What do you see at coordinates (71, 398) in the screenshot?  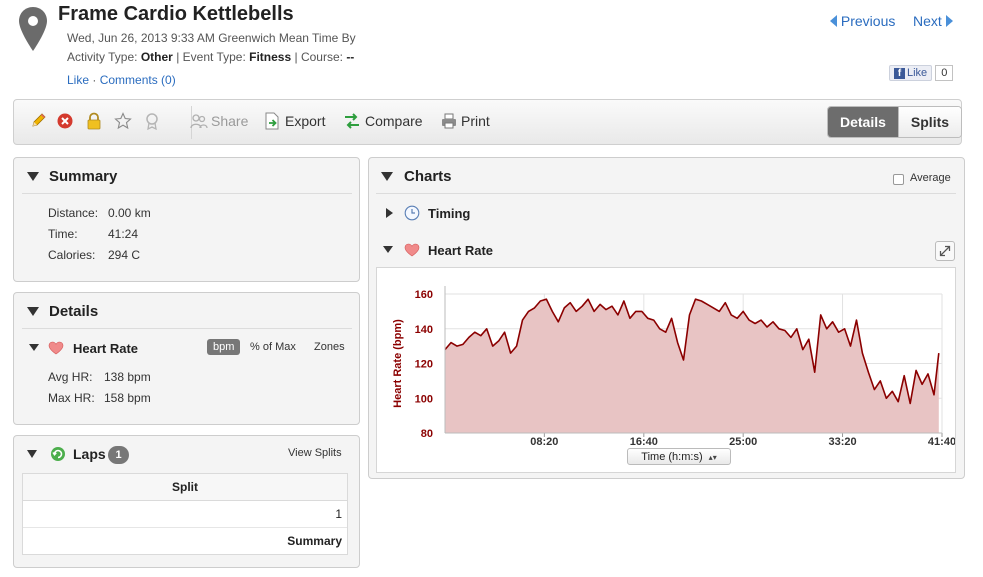 I see `max-hr-label: Max HR:` at bounding box center [71, 398].